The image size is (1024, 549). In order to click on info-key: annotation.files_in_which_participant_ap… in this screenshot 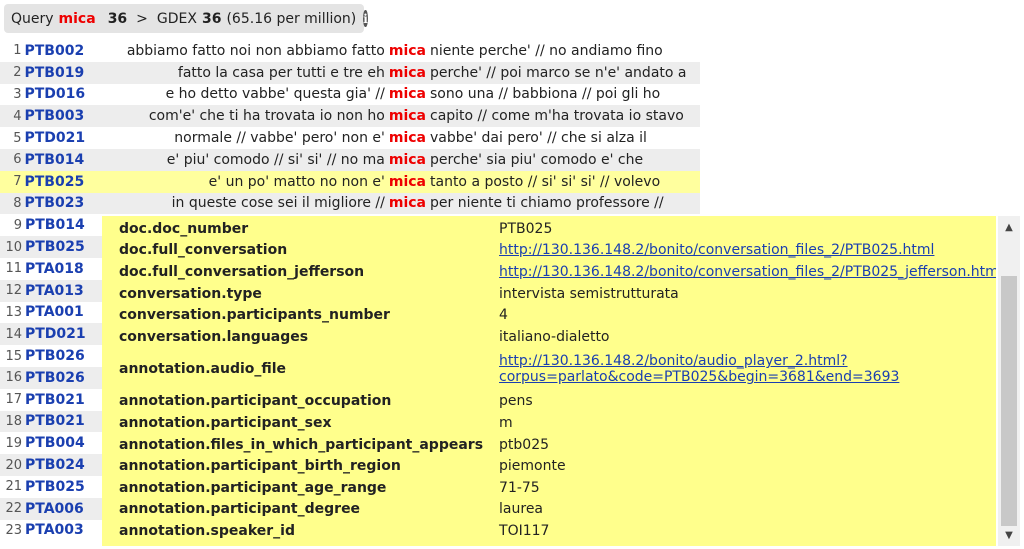, I will do `click(301, 444)`.